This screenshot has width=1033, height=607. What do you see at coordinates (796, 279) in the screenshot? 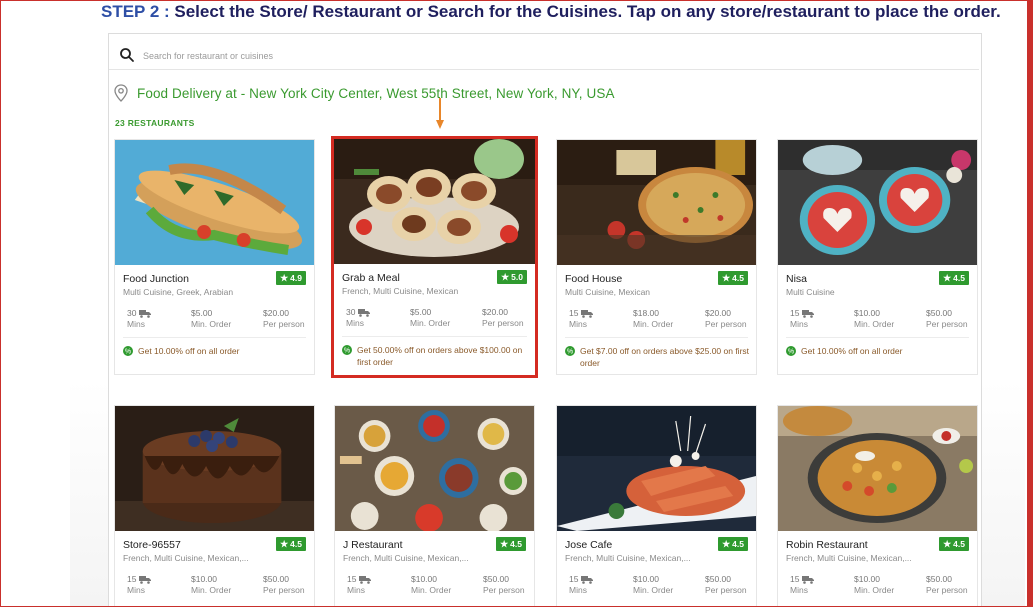
I see `restaurant-name: Nisa` at bounding box center [796, 279].